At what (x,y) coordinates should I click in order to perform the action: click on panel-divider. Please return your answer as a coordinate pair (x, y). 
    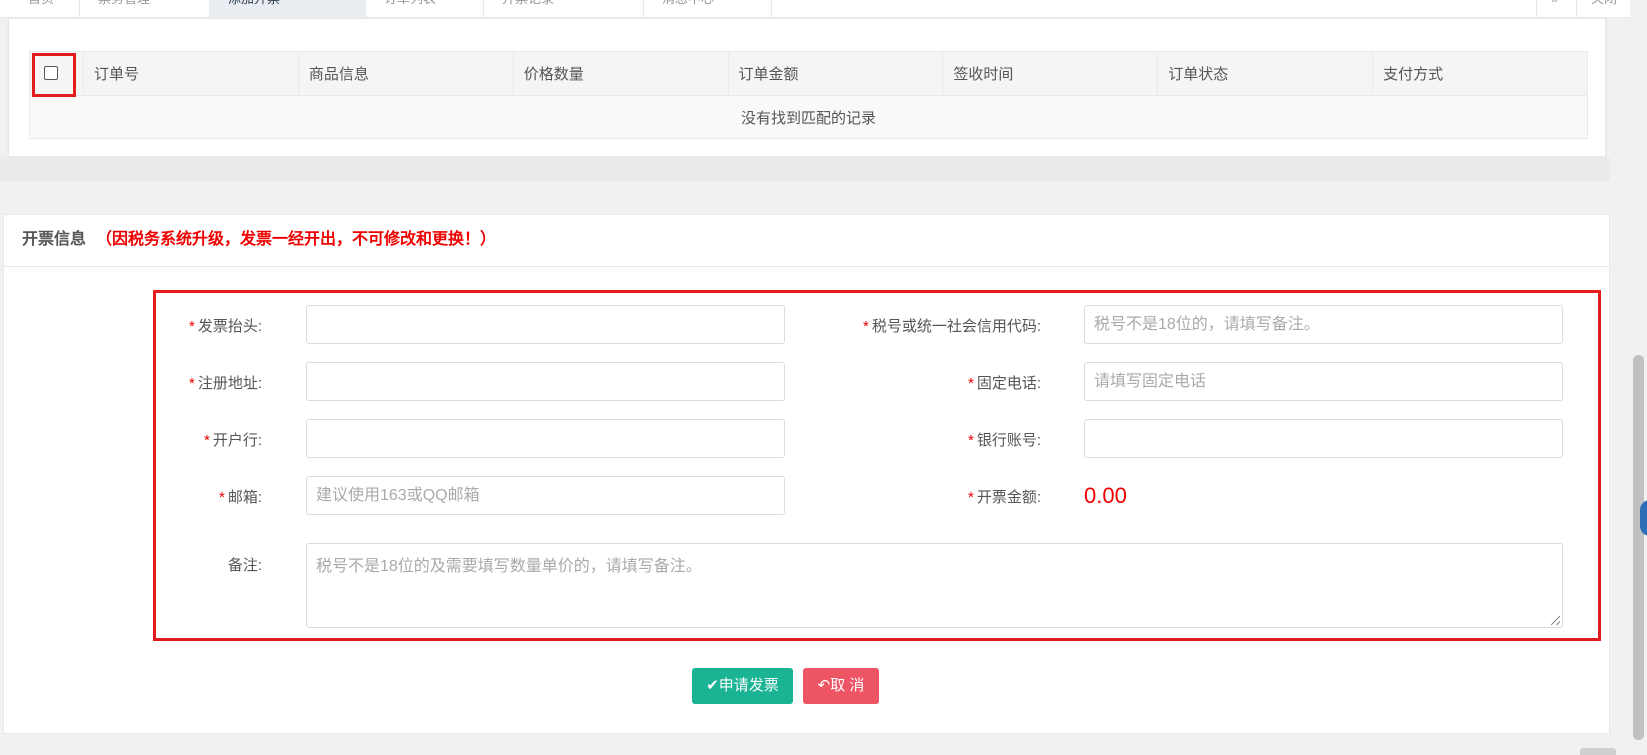
    Looking at the image, I should click on (805, 169).